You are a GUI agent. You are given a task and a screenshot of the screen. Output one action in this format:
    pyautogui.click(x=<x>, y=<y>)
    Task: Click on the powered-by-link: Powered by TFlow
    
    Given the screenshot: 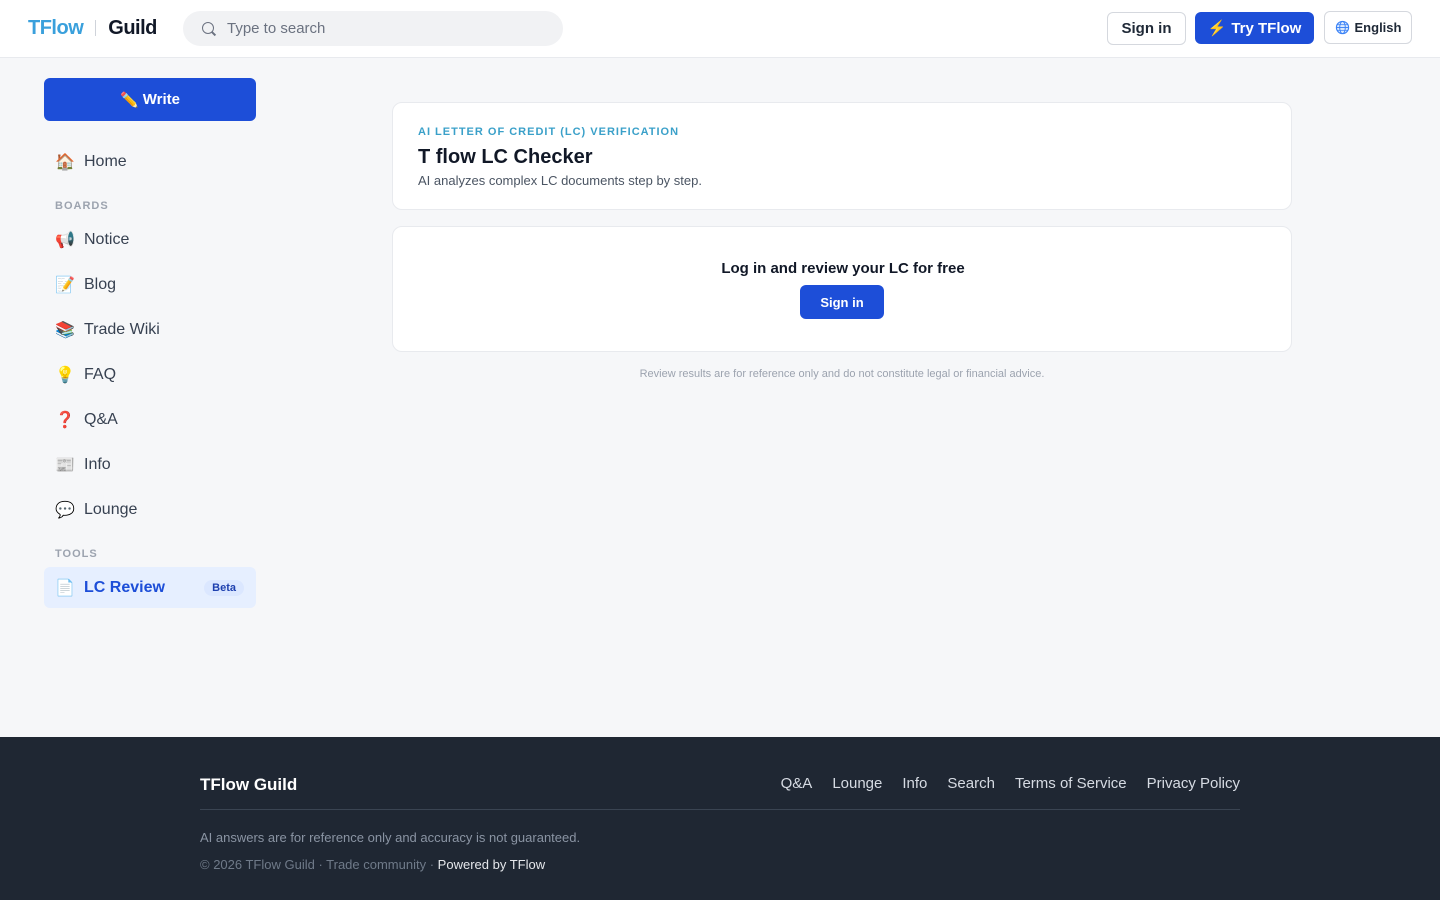 What is the action you would take?
    pyautogui.click(x=491, y=864)
    